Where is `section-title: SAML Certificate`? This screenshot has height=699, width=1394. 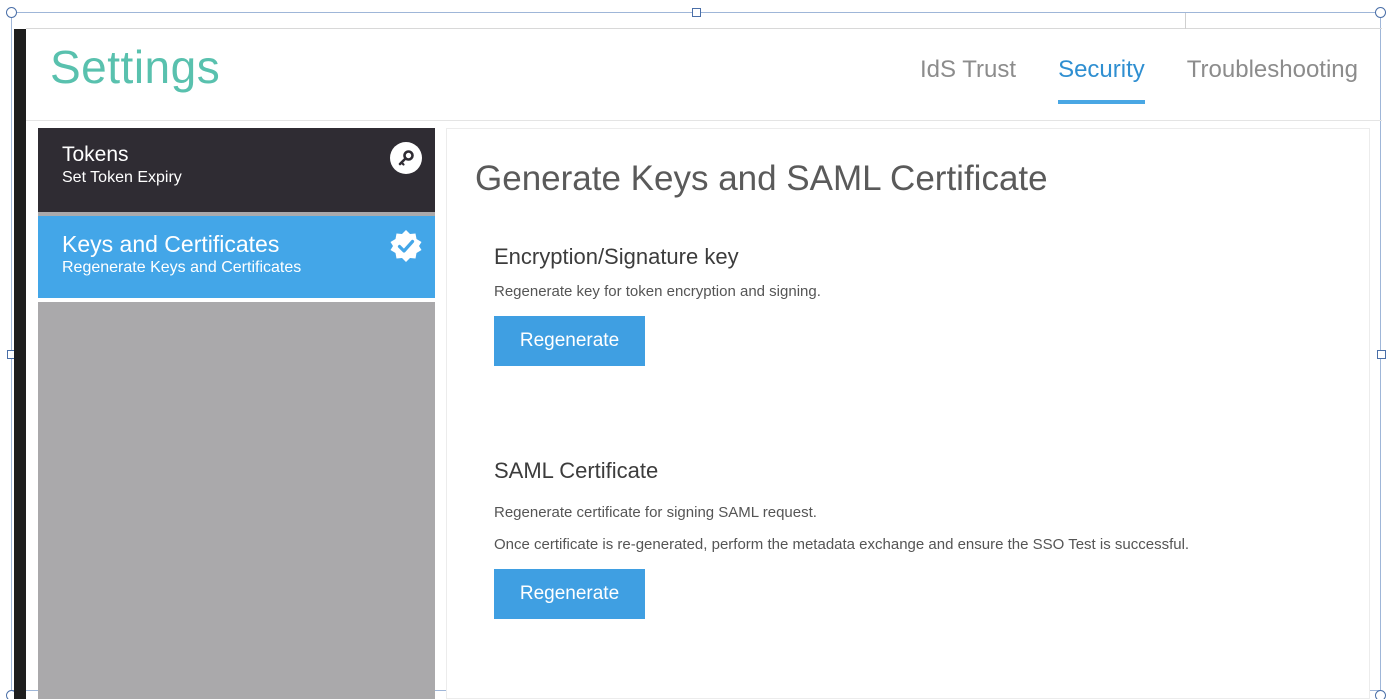 section-title: SAML Certificate is located at coordinates (576, 470).